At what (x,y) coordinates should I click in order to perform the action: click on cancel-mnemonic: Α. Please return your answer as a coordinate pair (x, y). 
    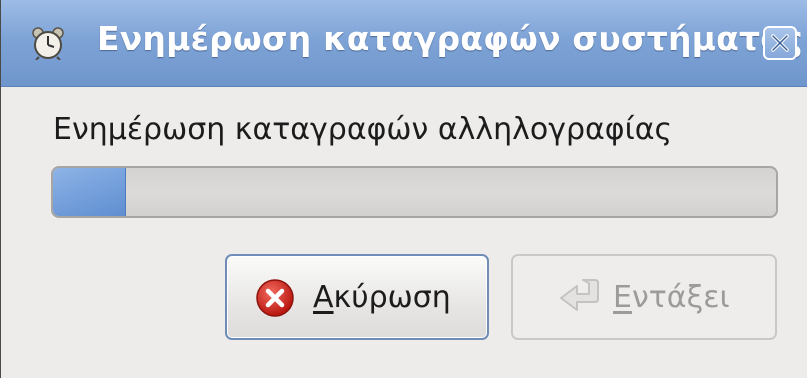
    Looking at the image, I should click on (323, 297).